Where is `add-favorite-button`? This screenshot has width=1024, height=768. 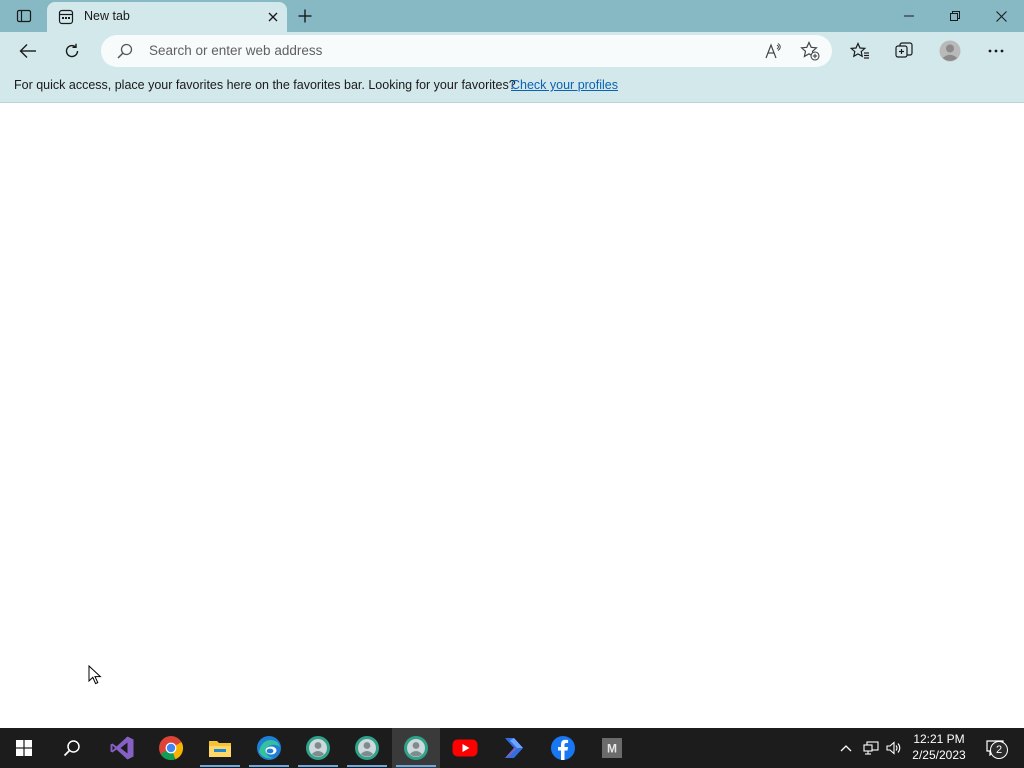 add-favorite-button is located at coordinates (810, 51).